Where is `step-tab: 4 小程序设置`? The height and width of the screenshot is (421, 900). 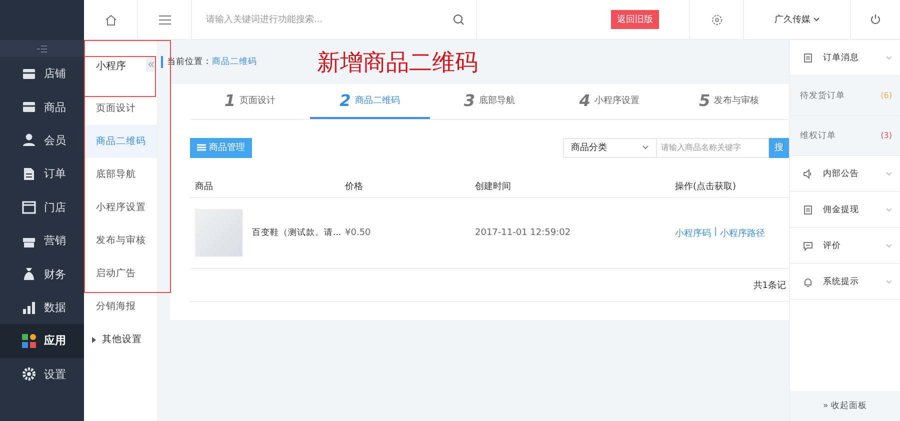 step-tab: 4 小程序设置 is located at coordinates (609, 101).